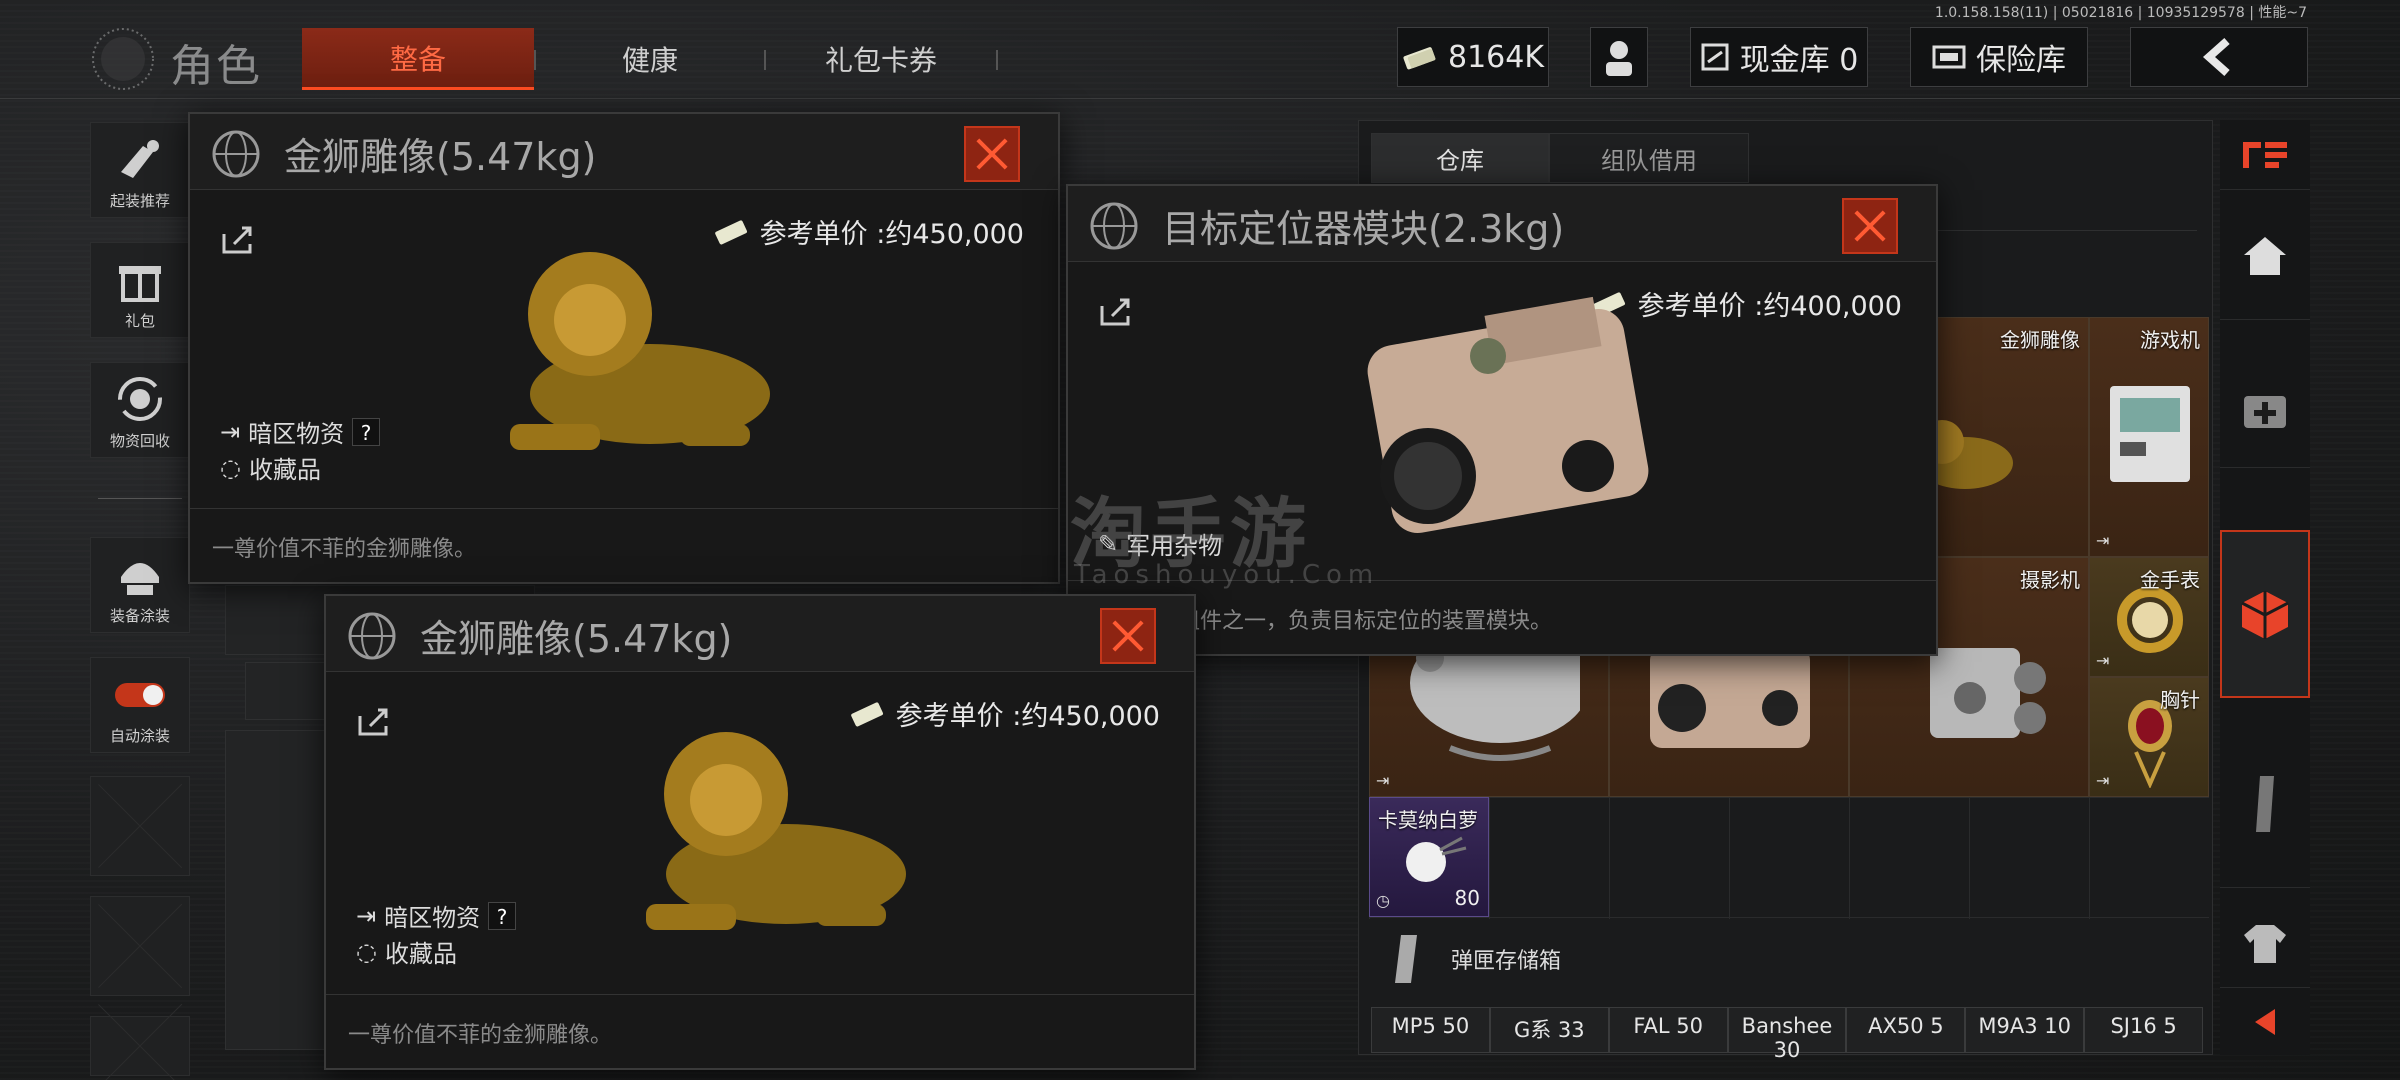  I want to click on currency-display: 8164K, so click(1473, 57).